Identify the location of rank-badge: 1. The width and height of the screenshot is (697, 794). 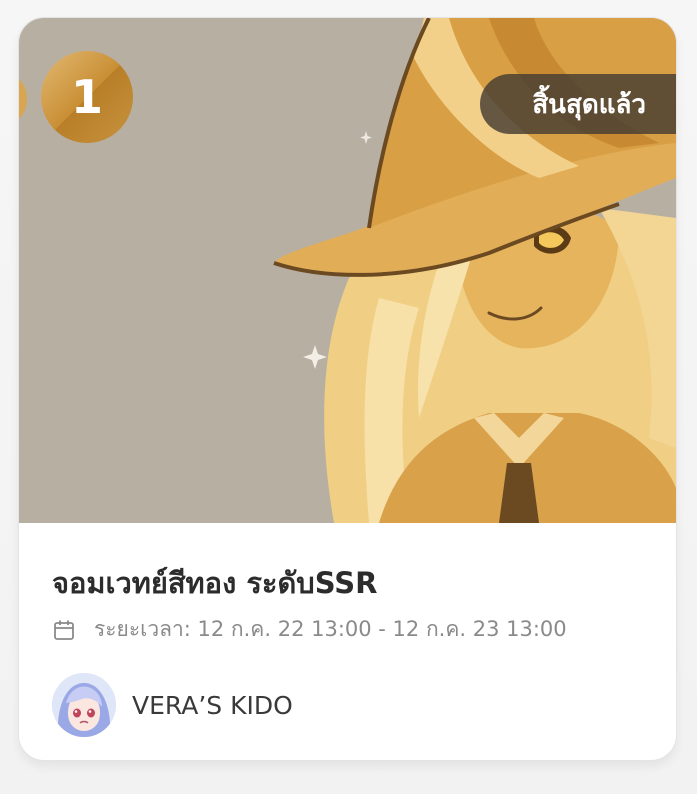
(87, 97).